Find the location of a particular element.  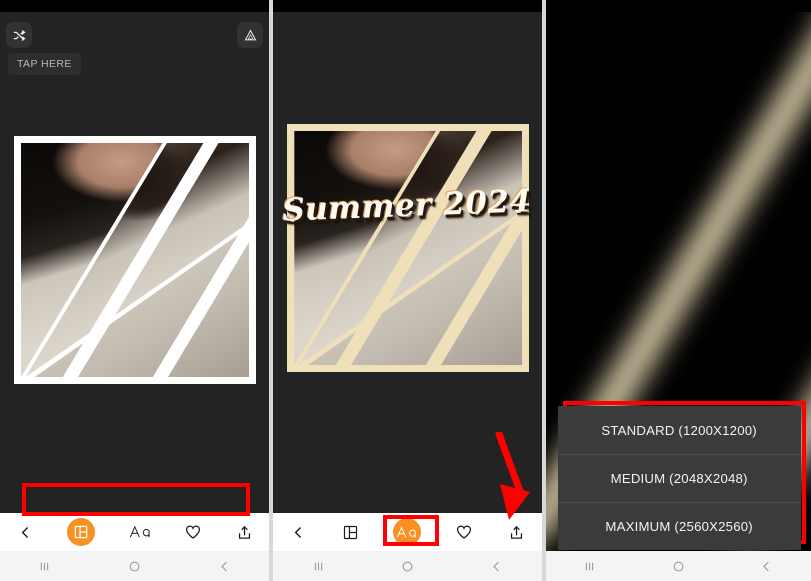

export-option-standard: STANDARD (1200X1200) is located at coordinates (679, 430).